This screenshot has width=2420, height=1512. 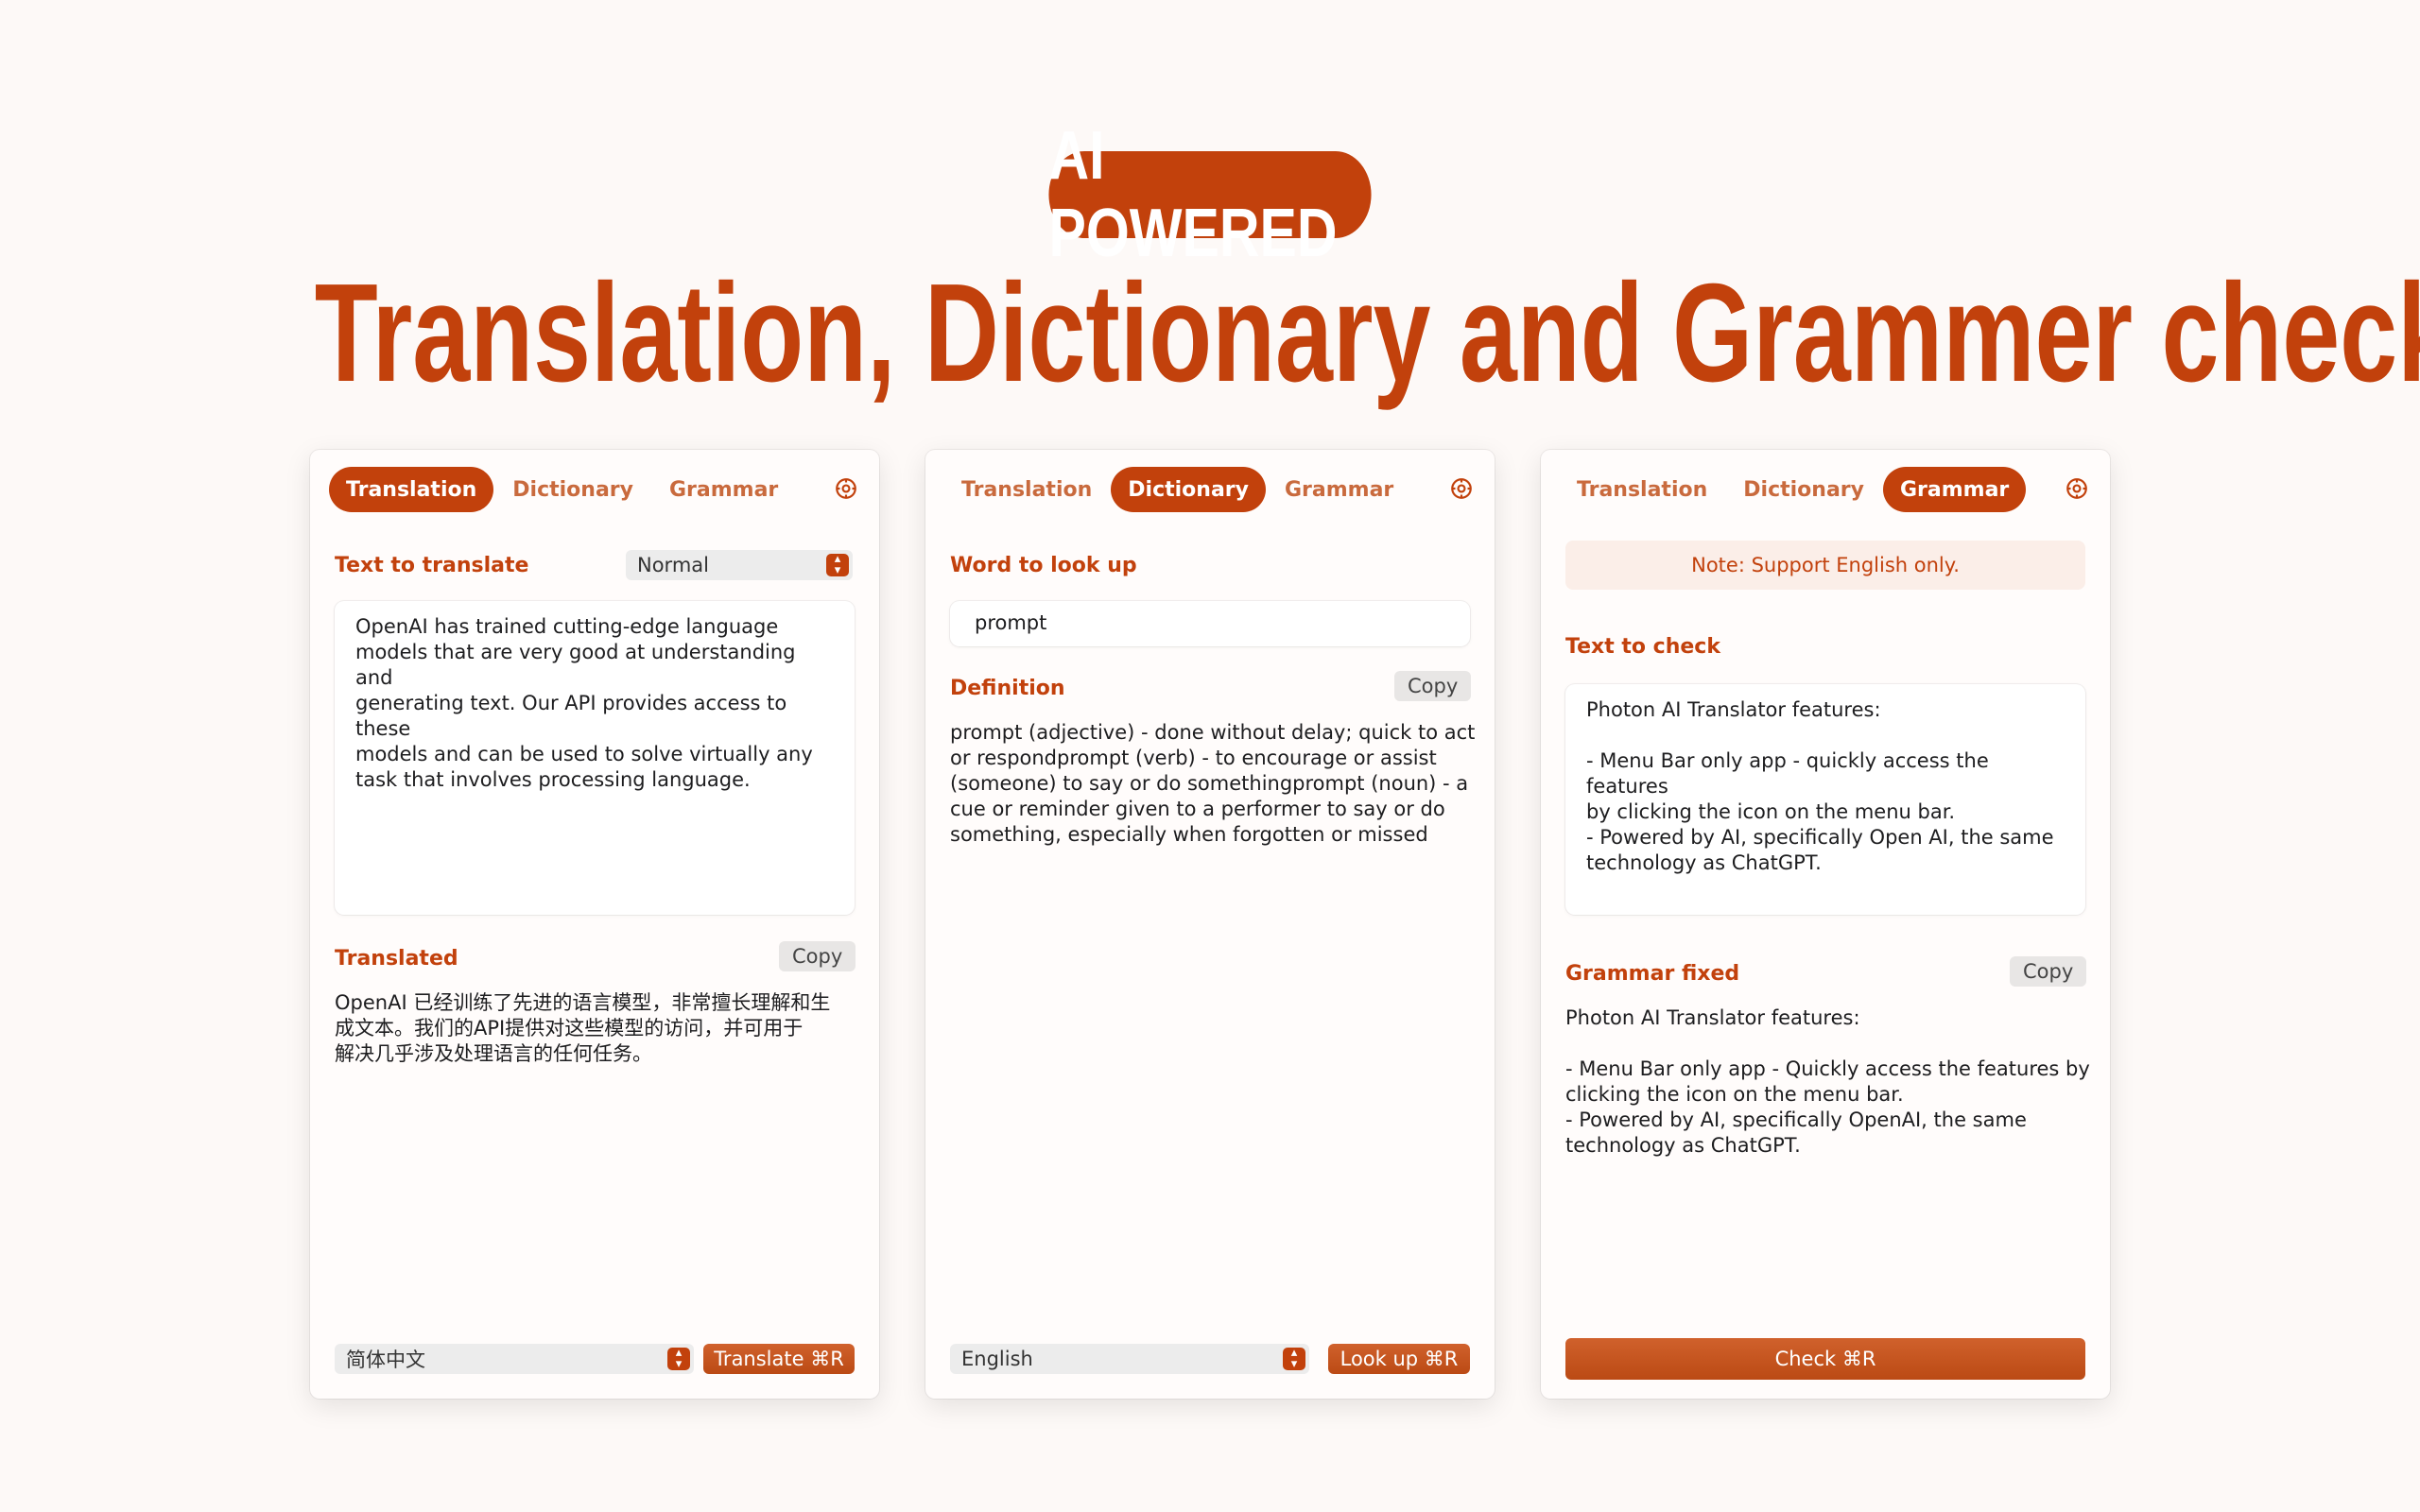 What do you see at coordinates (1652, 974) in the screenshot?
I see `output-label: Grammar fixed` at bounding box center [1652, 974].